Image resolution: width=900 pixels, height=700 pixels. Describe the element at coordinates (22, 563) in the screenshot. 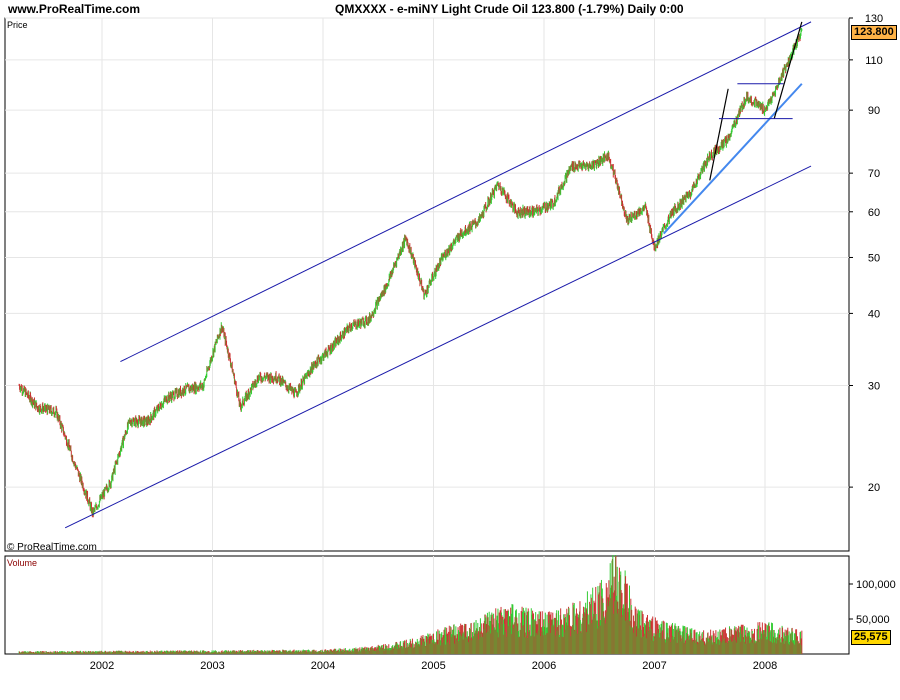

I see `volume-panel-label: Volume` at that location.